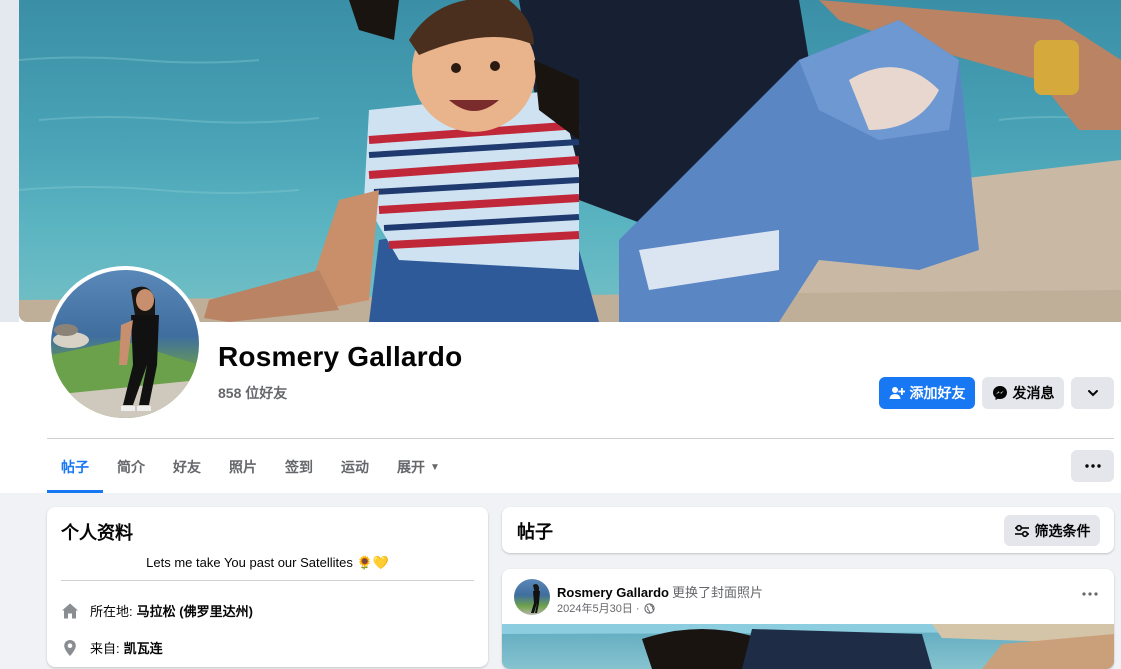  Describe the element at coordinates (267, 580) in the screenshot. I see `intro-divider` at that location.